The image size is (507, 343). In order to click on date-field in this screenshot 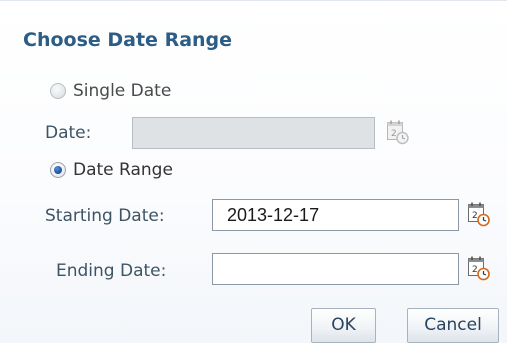, I will do `click(253, 133)`.